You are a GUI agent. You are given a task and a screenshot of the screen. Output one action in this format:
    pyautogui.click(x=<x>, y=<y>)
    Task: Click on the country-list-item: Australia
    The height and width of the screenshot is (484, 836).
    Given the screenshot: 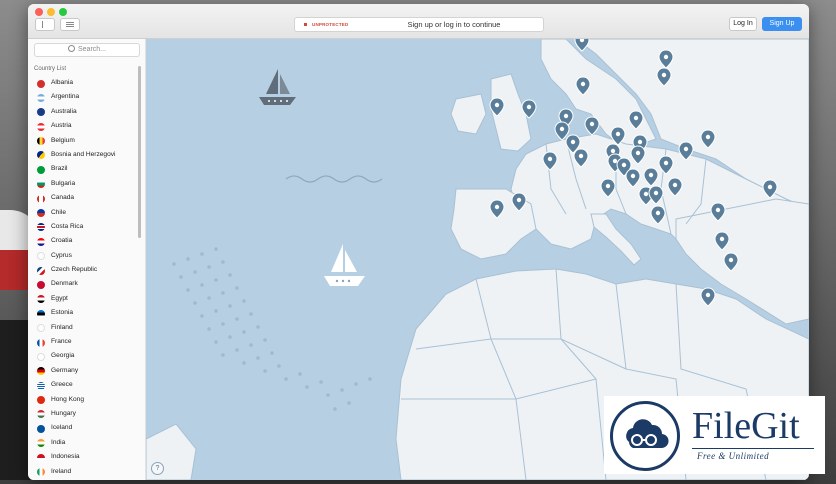 What is the action you would take?
    pyautogui.click(x=82, y=112)
    